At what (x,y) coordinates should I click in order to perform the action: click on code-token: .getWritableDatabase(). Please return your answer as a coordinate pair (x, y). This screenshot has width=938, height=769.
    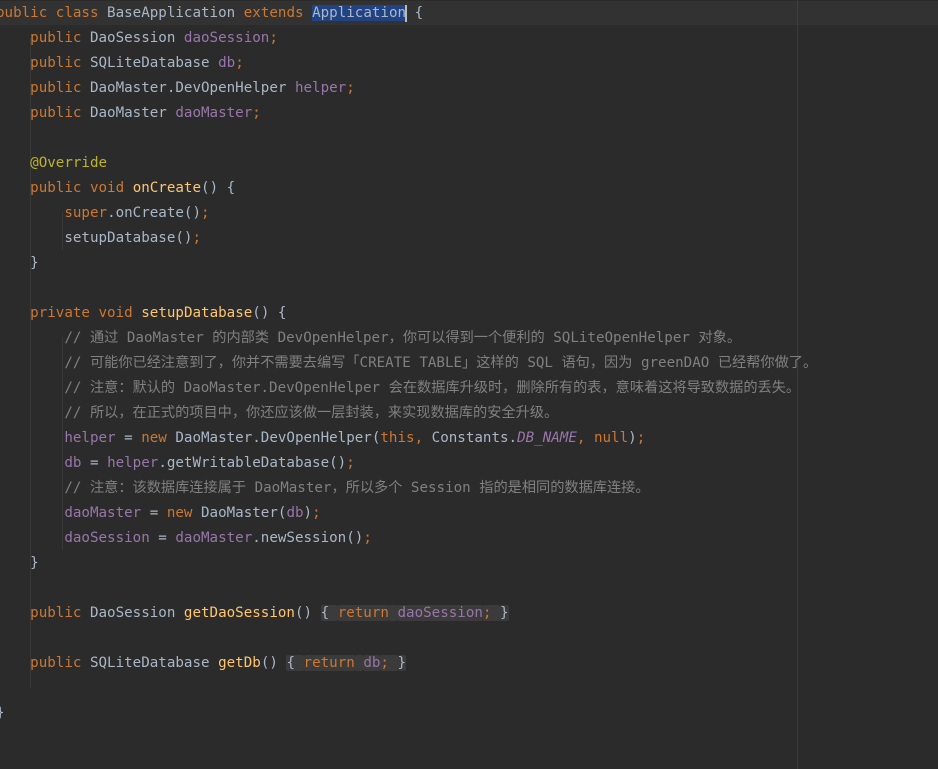
    Looking at the image, I should click on (252, 463).